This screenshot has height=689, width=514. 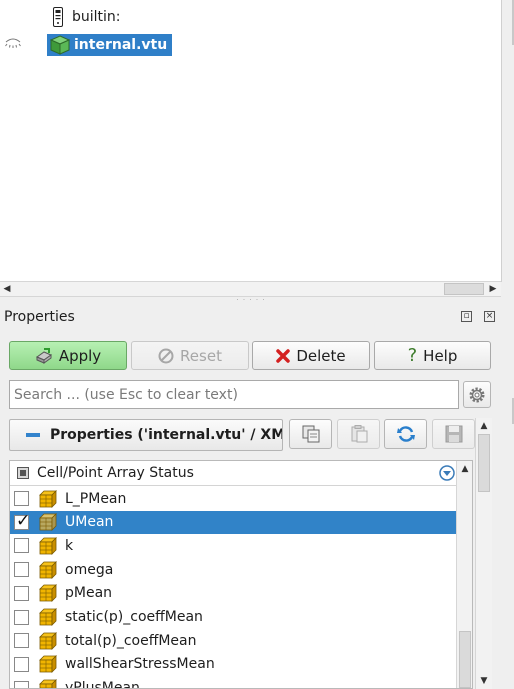 I want to click on pipeline-item-selected: internal.vtu, so click(x=110, y=45).